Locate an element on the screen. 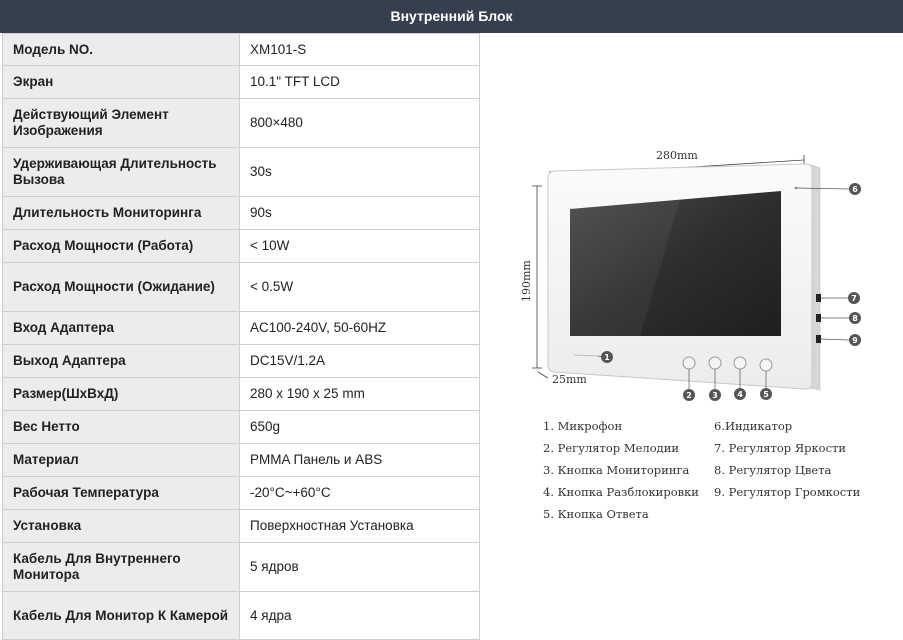  callout-6: 6 is located at coordinates (855, 189).